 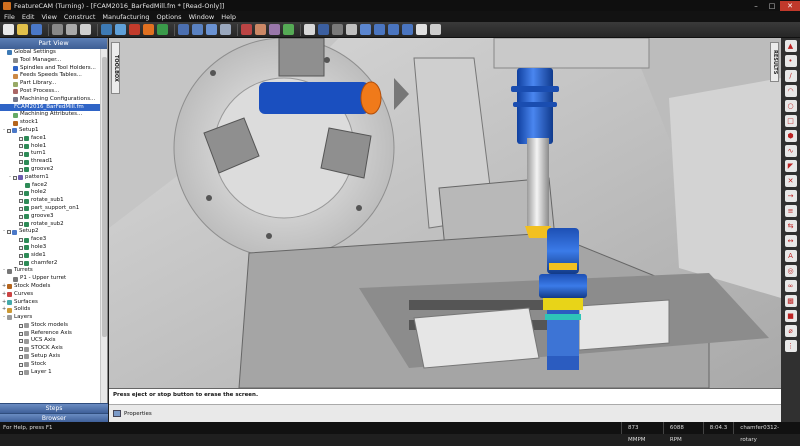 I want to click on tree-item: face2, so click(x=50, y=186).